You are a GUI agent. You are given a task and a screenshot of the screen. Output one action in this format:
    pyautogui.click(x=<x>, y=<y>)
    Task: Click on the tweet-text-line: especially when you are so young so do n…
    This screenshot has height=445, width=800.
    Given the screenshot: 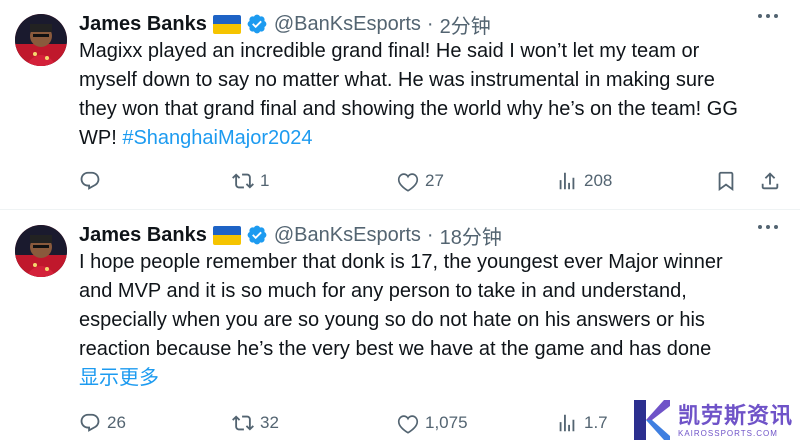 What is the action you would take?
    pyautogui.click(x=392, y=320)
    